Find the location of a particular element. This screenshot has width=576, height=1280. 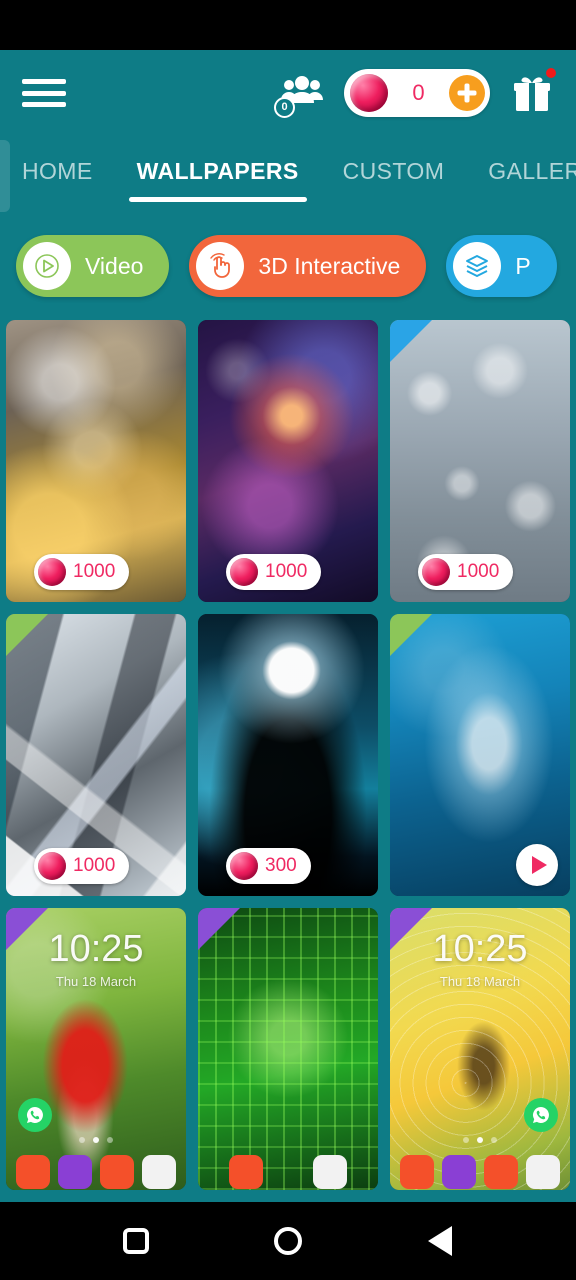

filter-label-3d-interactive: 3D Interactive is located at coordinates (329, 265).